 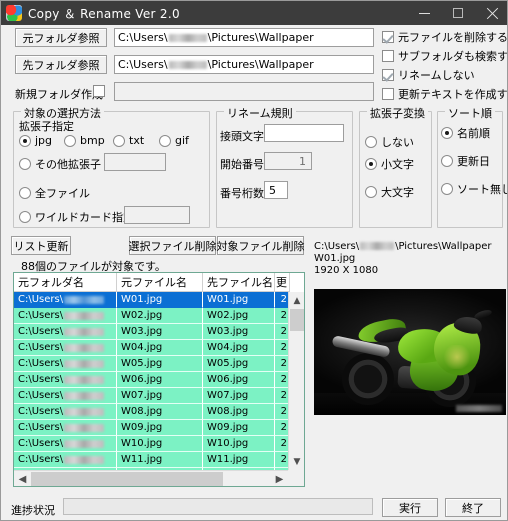 What do you see at coordinates (389, 192) in the screenshot?
I see `radio-ext-convert-upper: 大文字` at bounding box center [389, 192].